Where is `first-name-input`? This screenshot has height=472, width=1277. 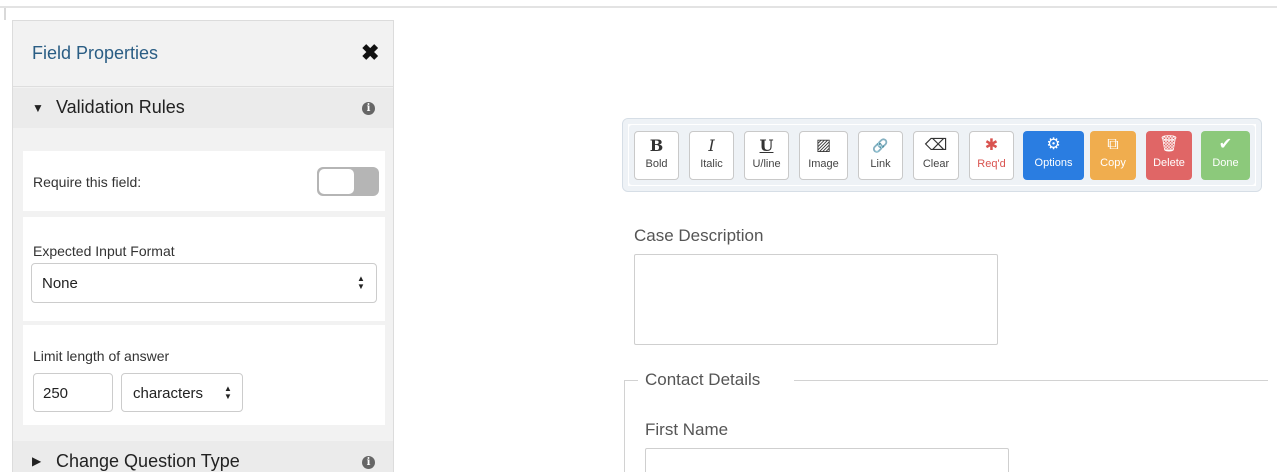 first-name-input is located at coordinates (827, 460).